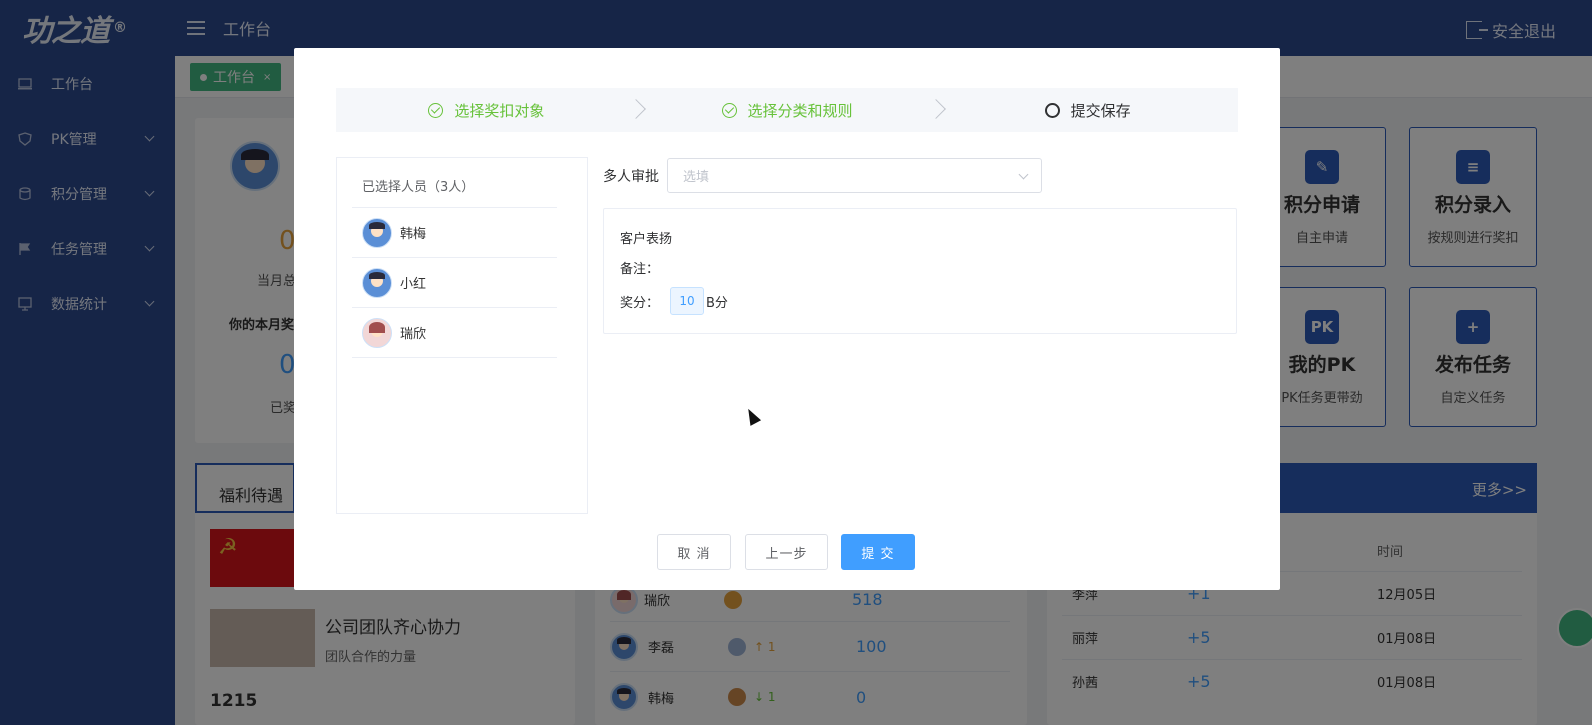  What do you see at coordinates (786, 552) in the screenshot?
I see `previous-step-button: 上一步` at bounding box center [786, 552].